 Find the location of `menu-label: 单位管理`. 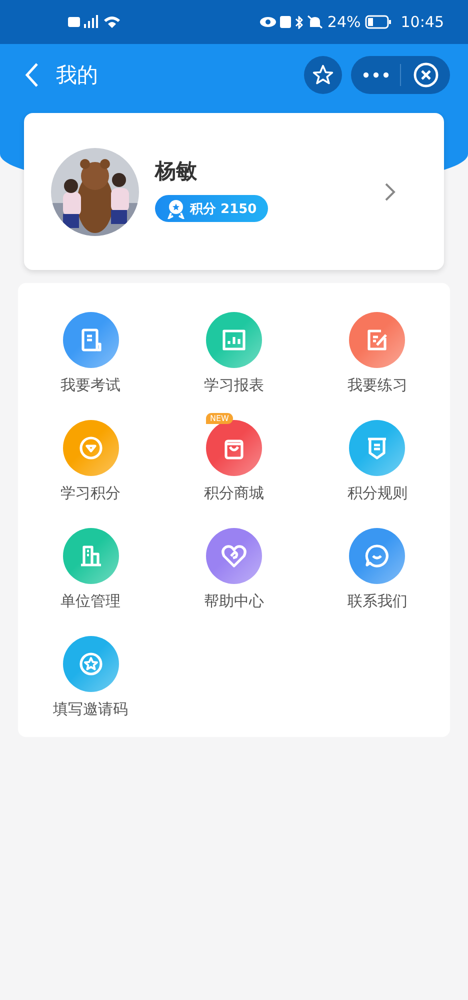

menu-label: 单位管理 is located at coordinates (90, 601).